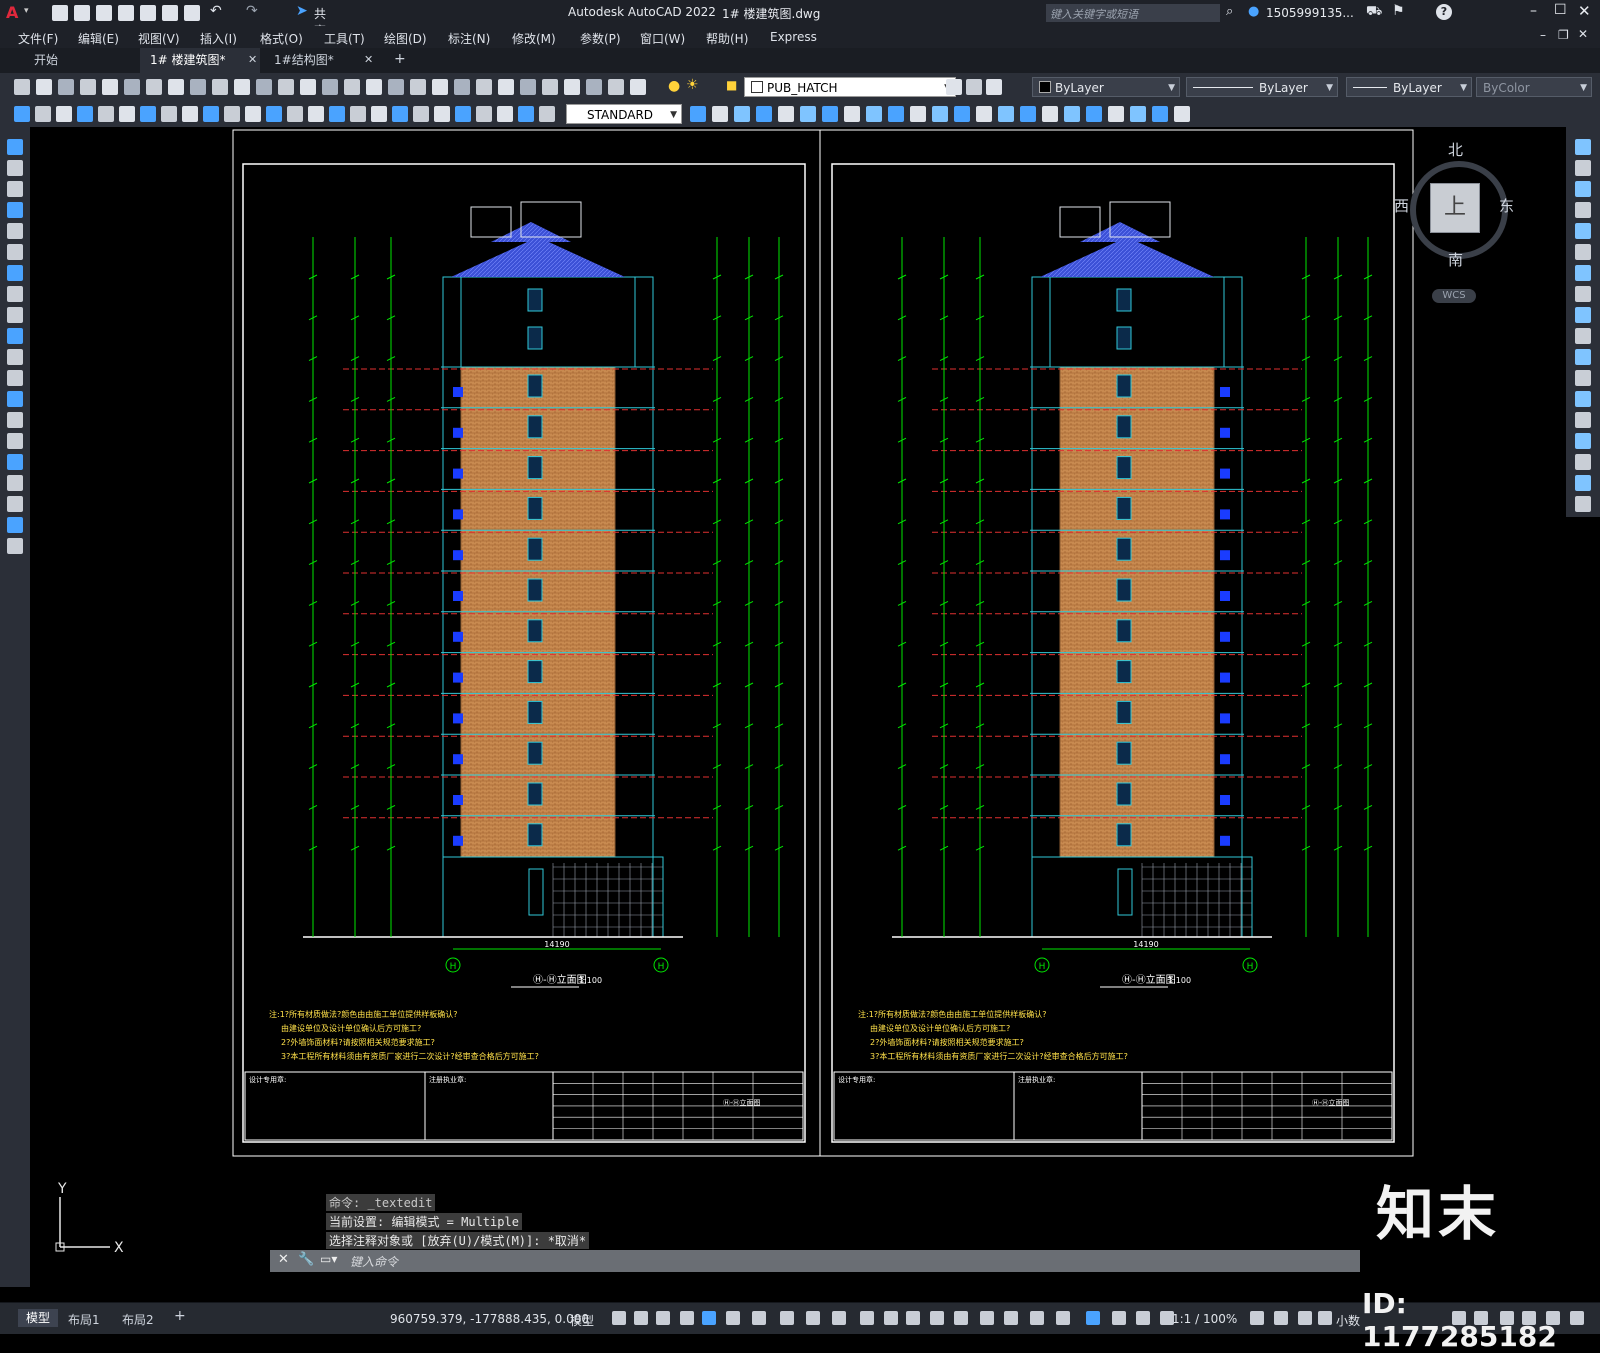 The width and height of the screenshot is (1600, 1353). I want to click on modify-tool-11-icon, so click(918, 114).